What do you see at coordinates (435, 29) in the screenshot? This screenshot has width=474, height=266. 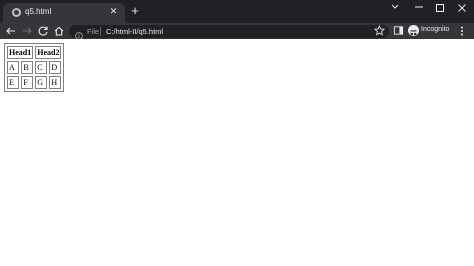 I see `incognito-label: Incognito` at bounding box center [435, 29].